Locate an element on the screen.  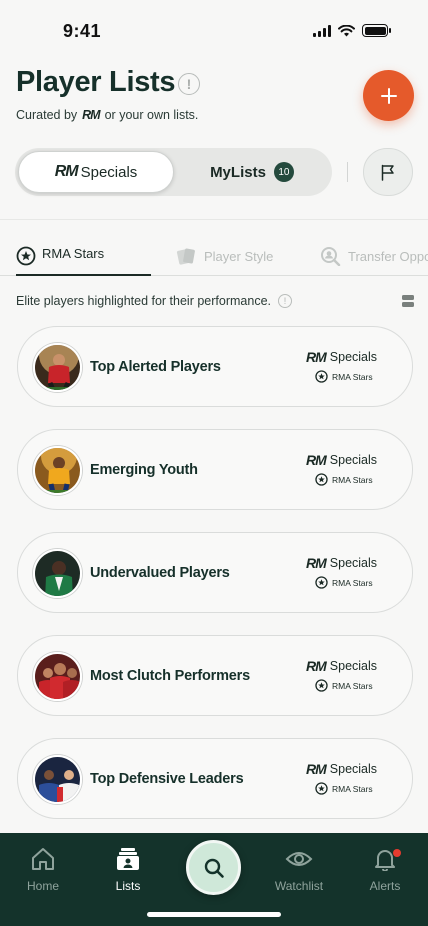
nav-alerts-label: Alerts is located at coordinates (385, 886).